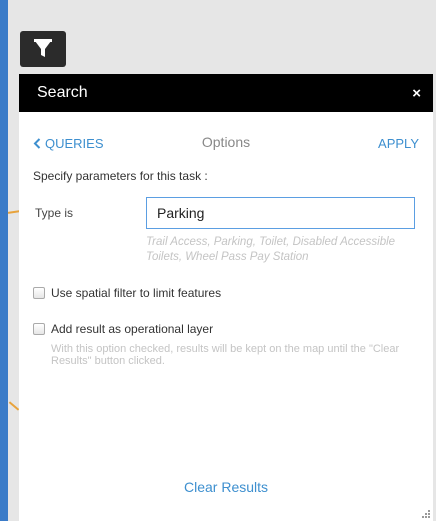 The width and height of the screenshot is (436, 521). I want to click on parameter-row: Type is, so click(226, 214).